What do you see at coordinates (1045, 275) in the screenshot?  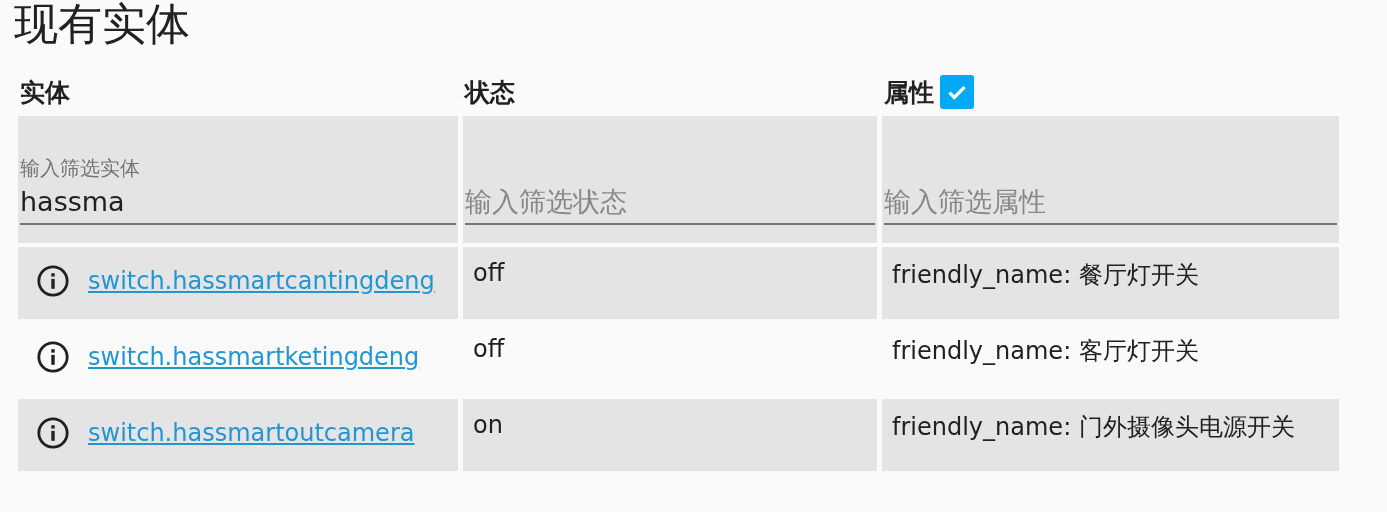 I see `attribute-text: friendly_name: 餐厅灯开关` at bounding box center [1045, 275].